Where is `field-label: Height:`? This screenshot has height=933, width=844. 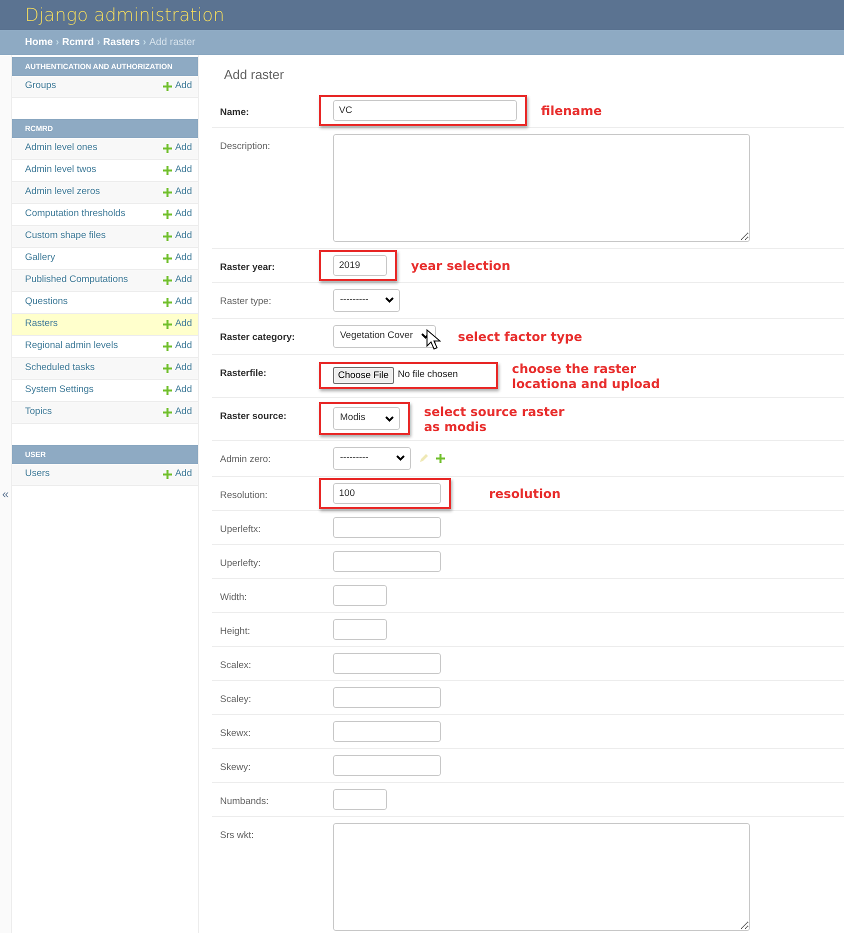
field-label: Height: is located at coordinates (236, 631).